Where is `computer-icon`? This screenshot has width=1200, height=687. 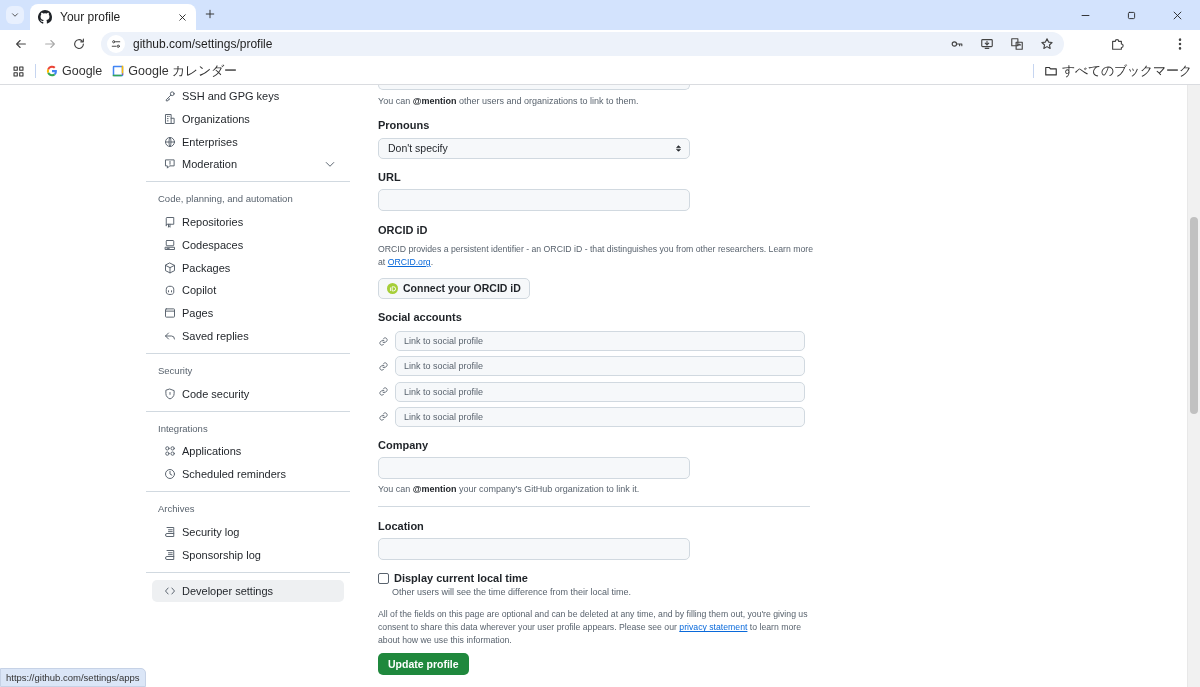
computer-icon is located at coordinates (170, 244).